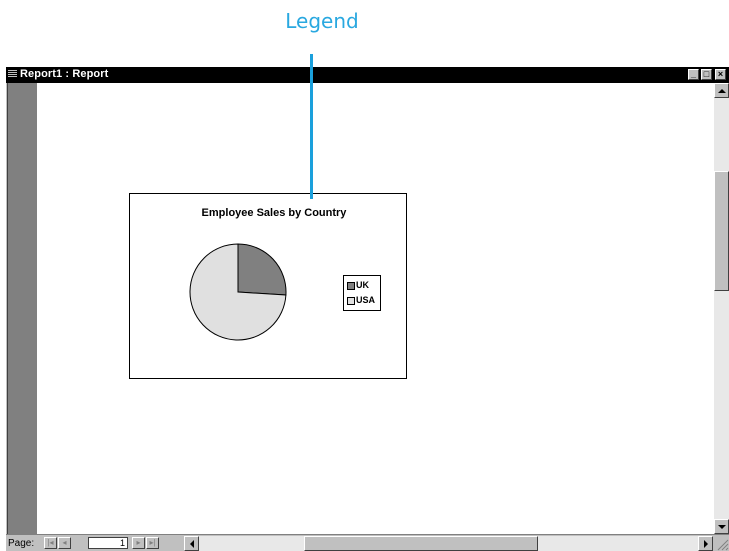 The width and height of the screenshot is (729, 551). I want to click on minimize-button: _, so click(693, 74).